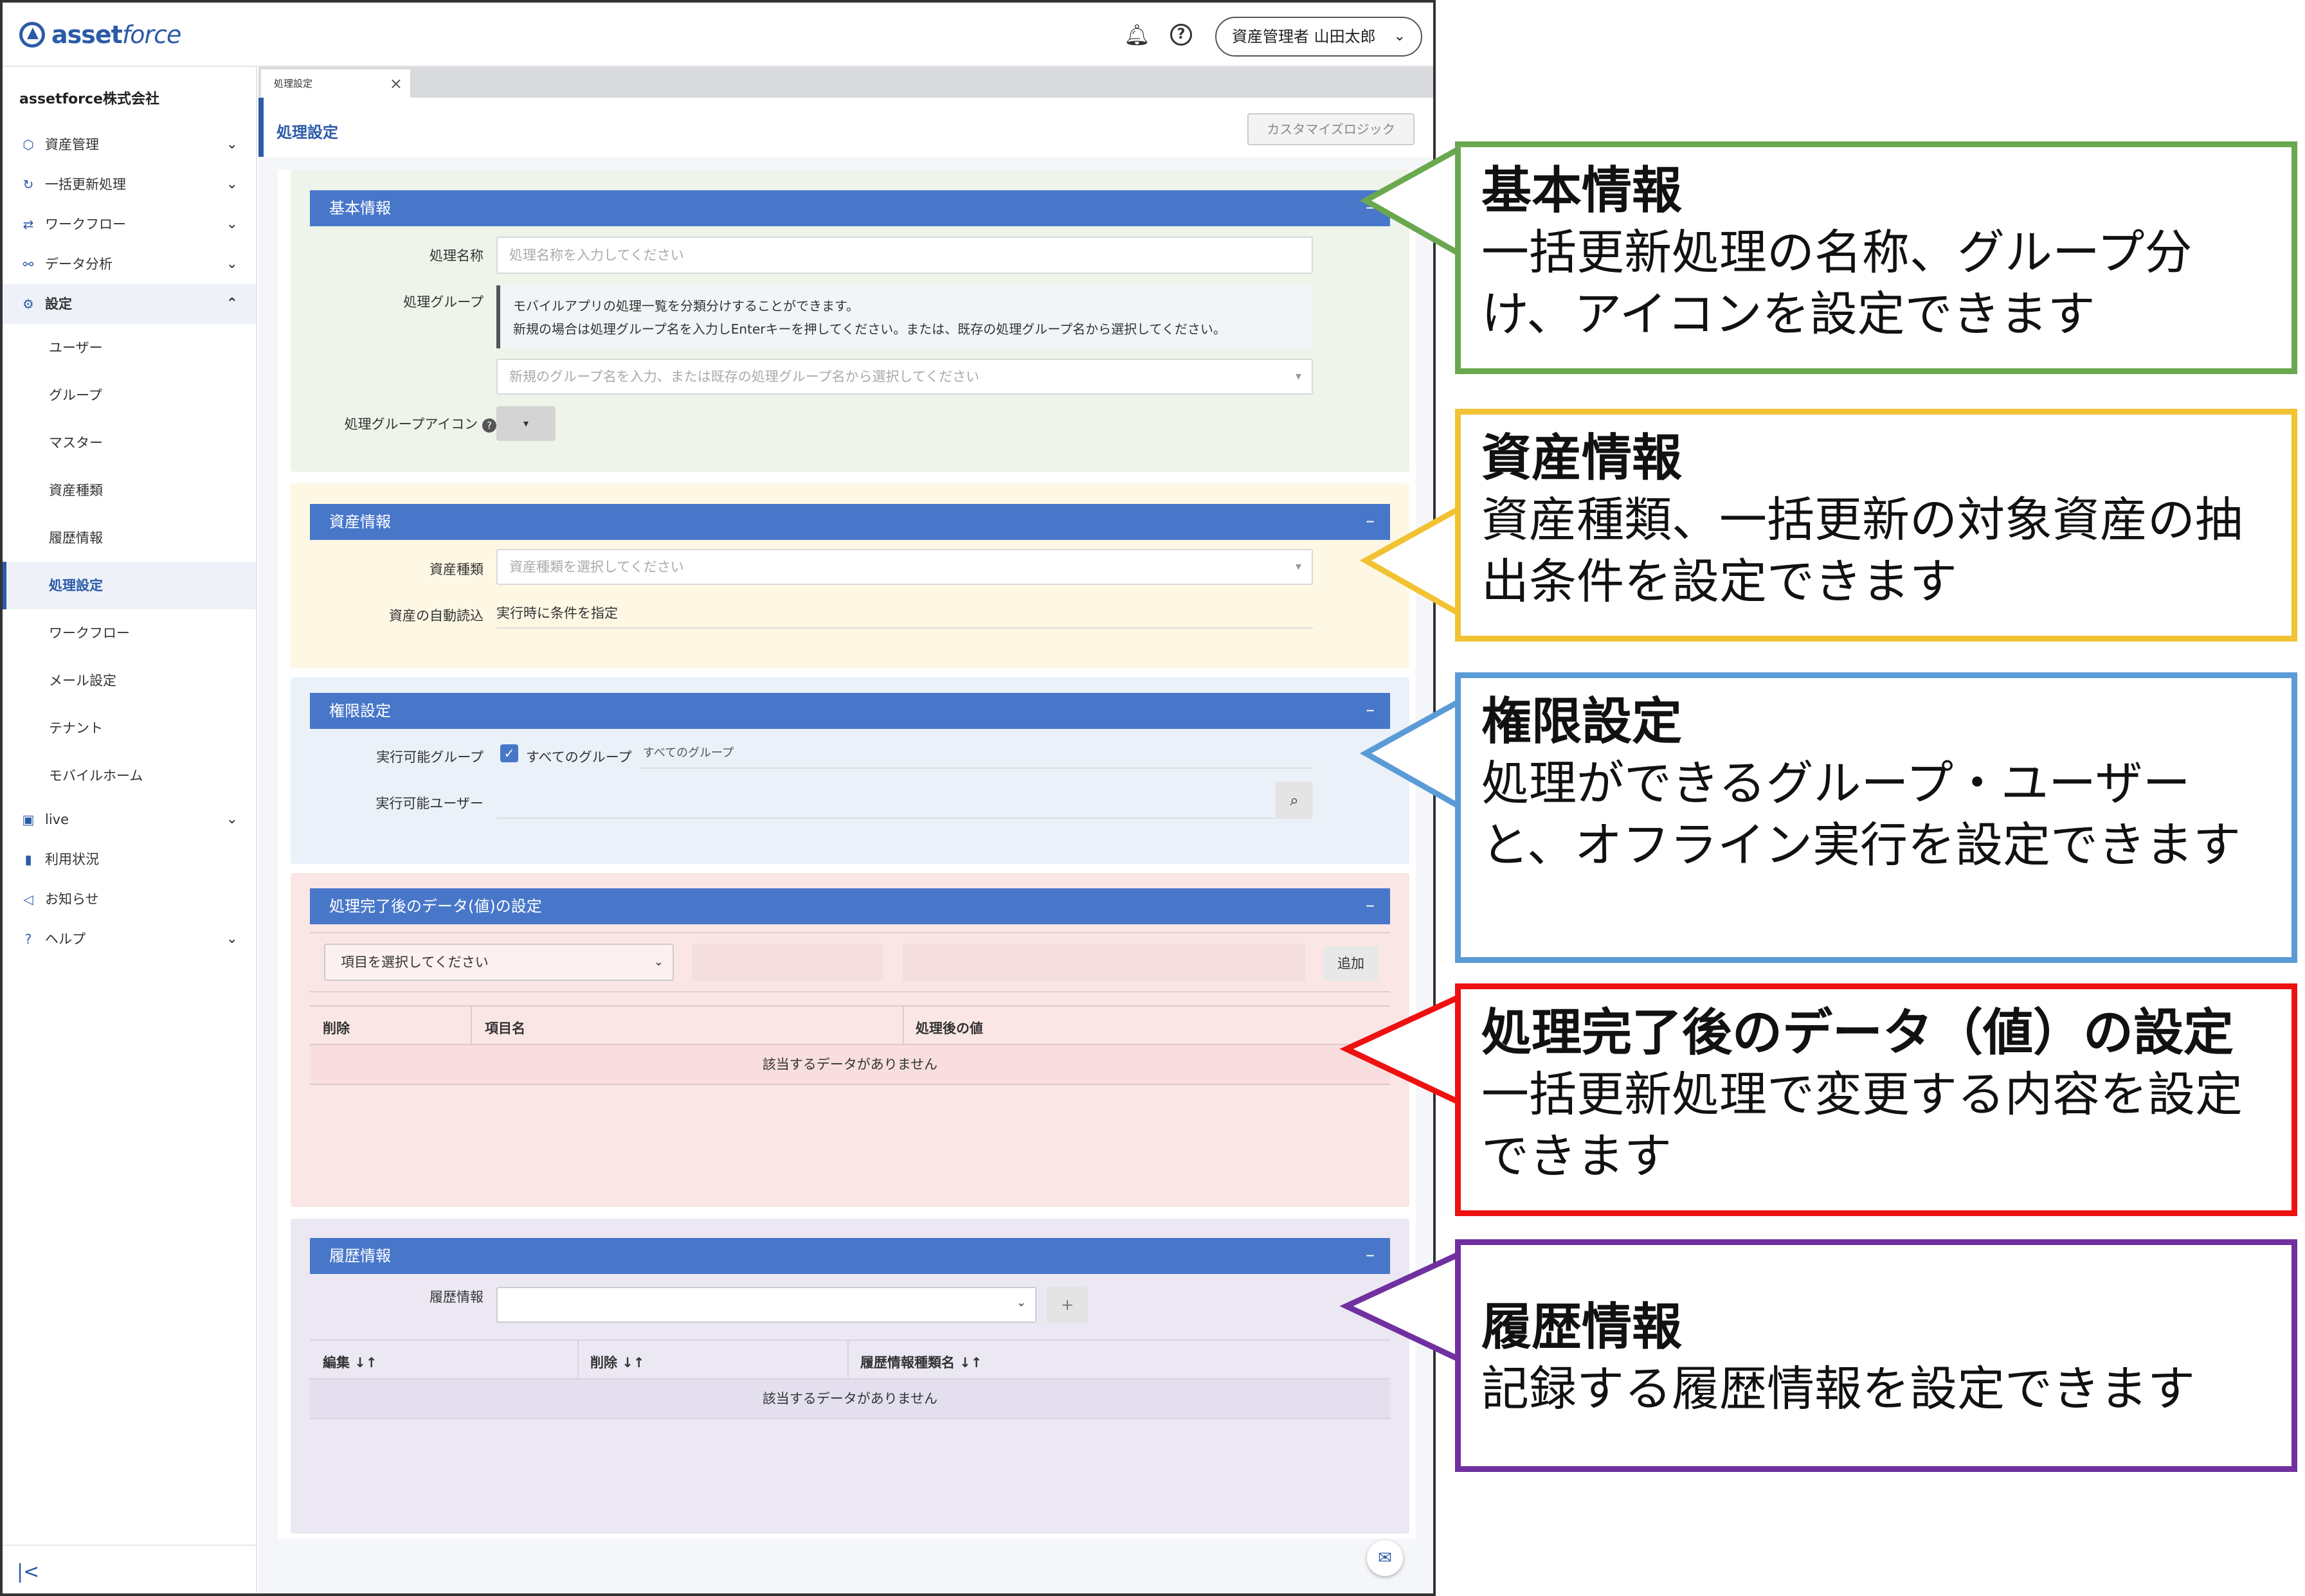  What do you see at coordinates (28, 225) in the screenshot?
I see `workflow-icon: ⇄` at bounding box center [28, 225].